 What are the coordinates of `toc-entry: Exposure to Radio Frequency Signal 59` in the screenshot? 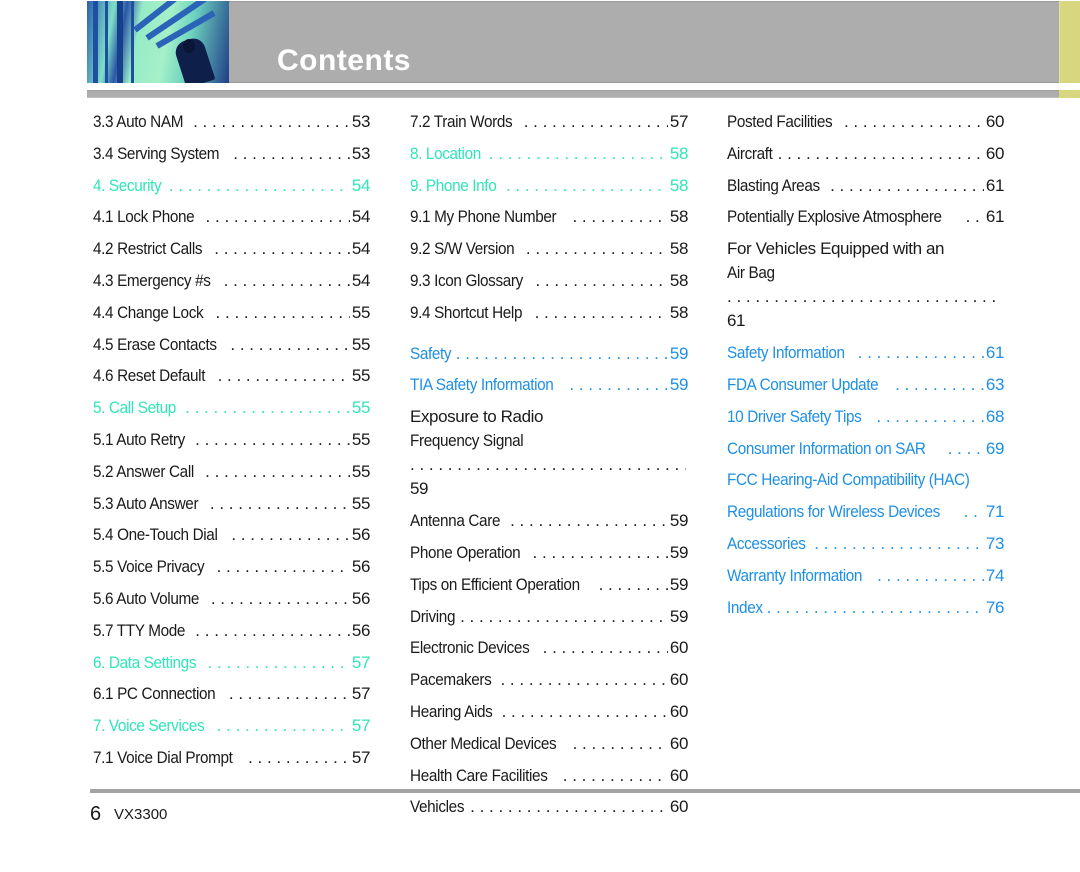 It's located at (549, 453).